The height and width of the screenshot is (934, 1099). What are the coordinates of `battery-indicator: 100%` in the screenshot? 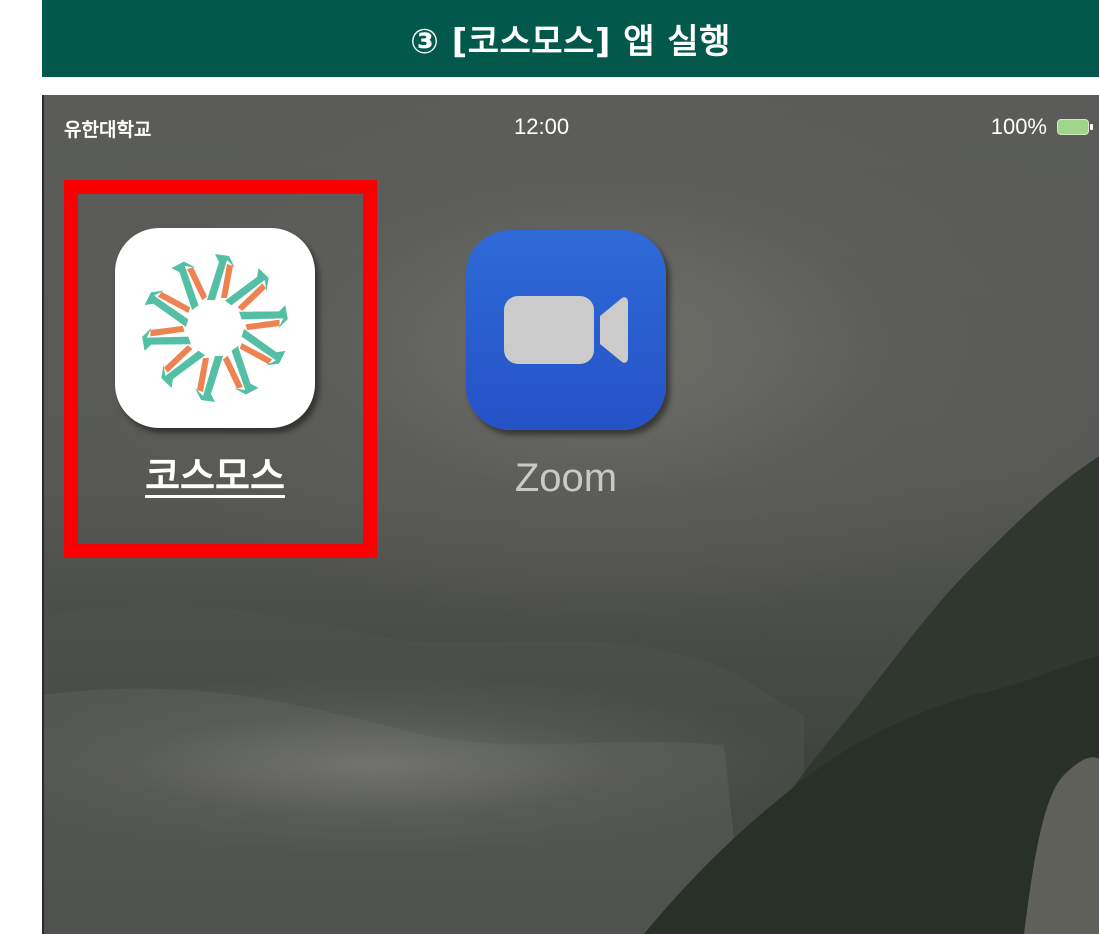 It's located at (1041, 127).